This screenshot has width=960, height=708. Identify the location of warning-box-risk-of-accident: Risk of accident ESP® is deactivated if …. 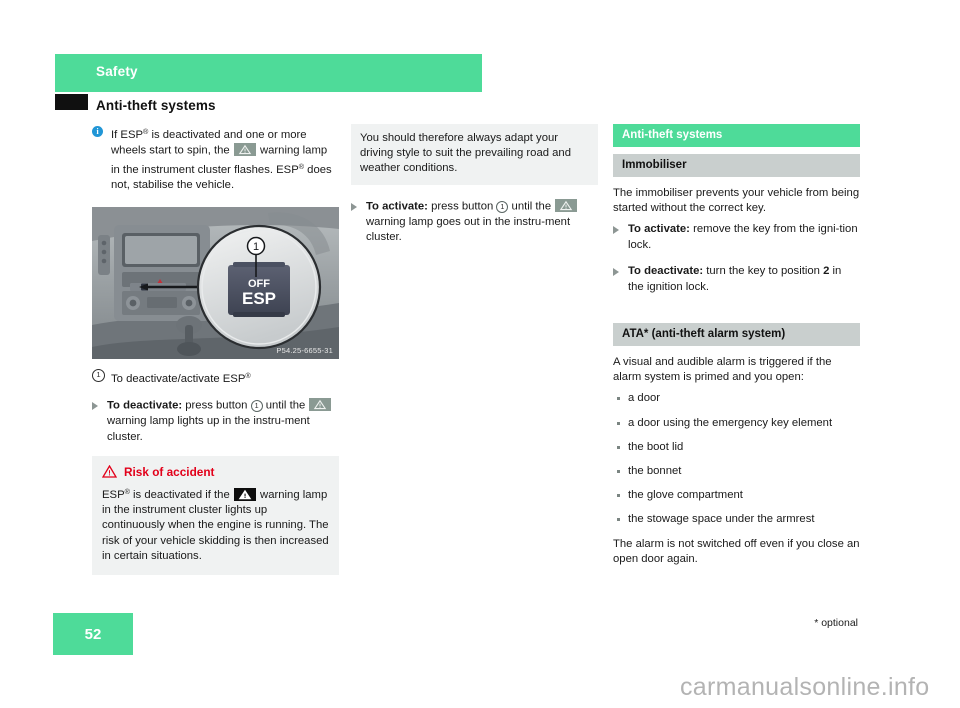
(215, 516).